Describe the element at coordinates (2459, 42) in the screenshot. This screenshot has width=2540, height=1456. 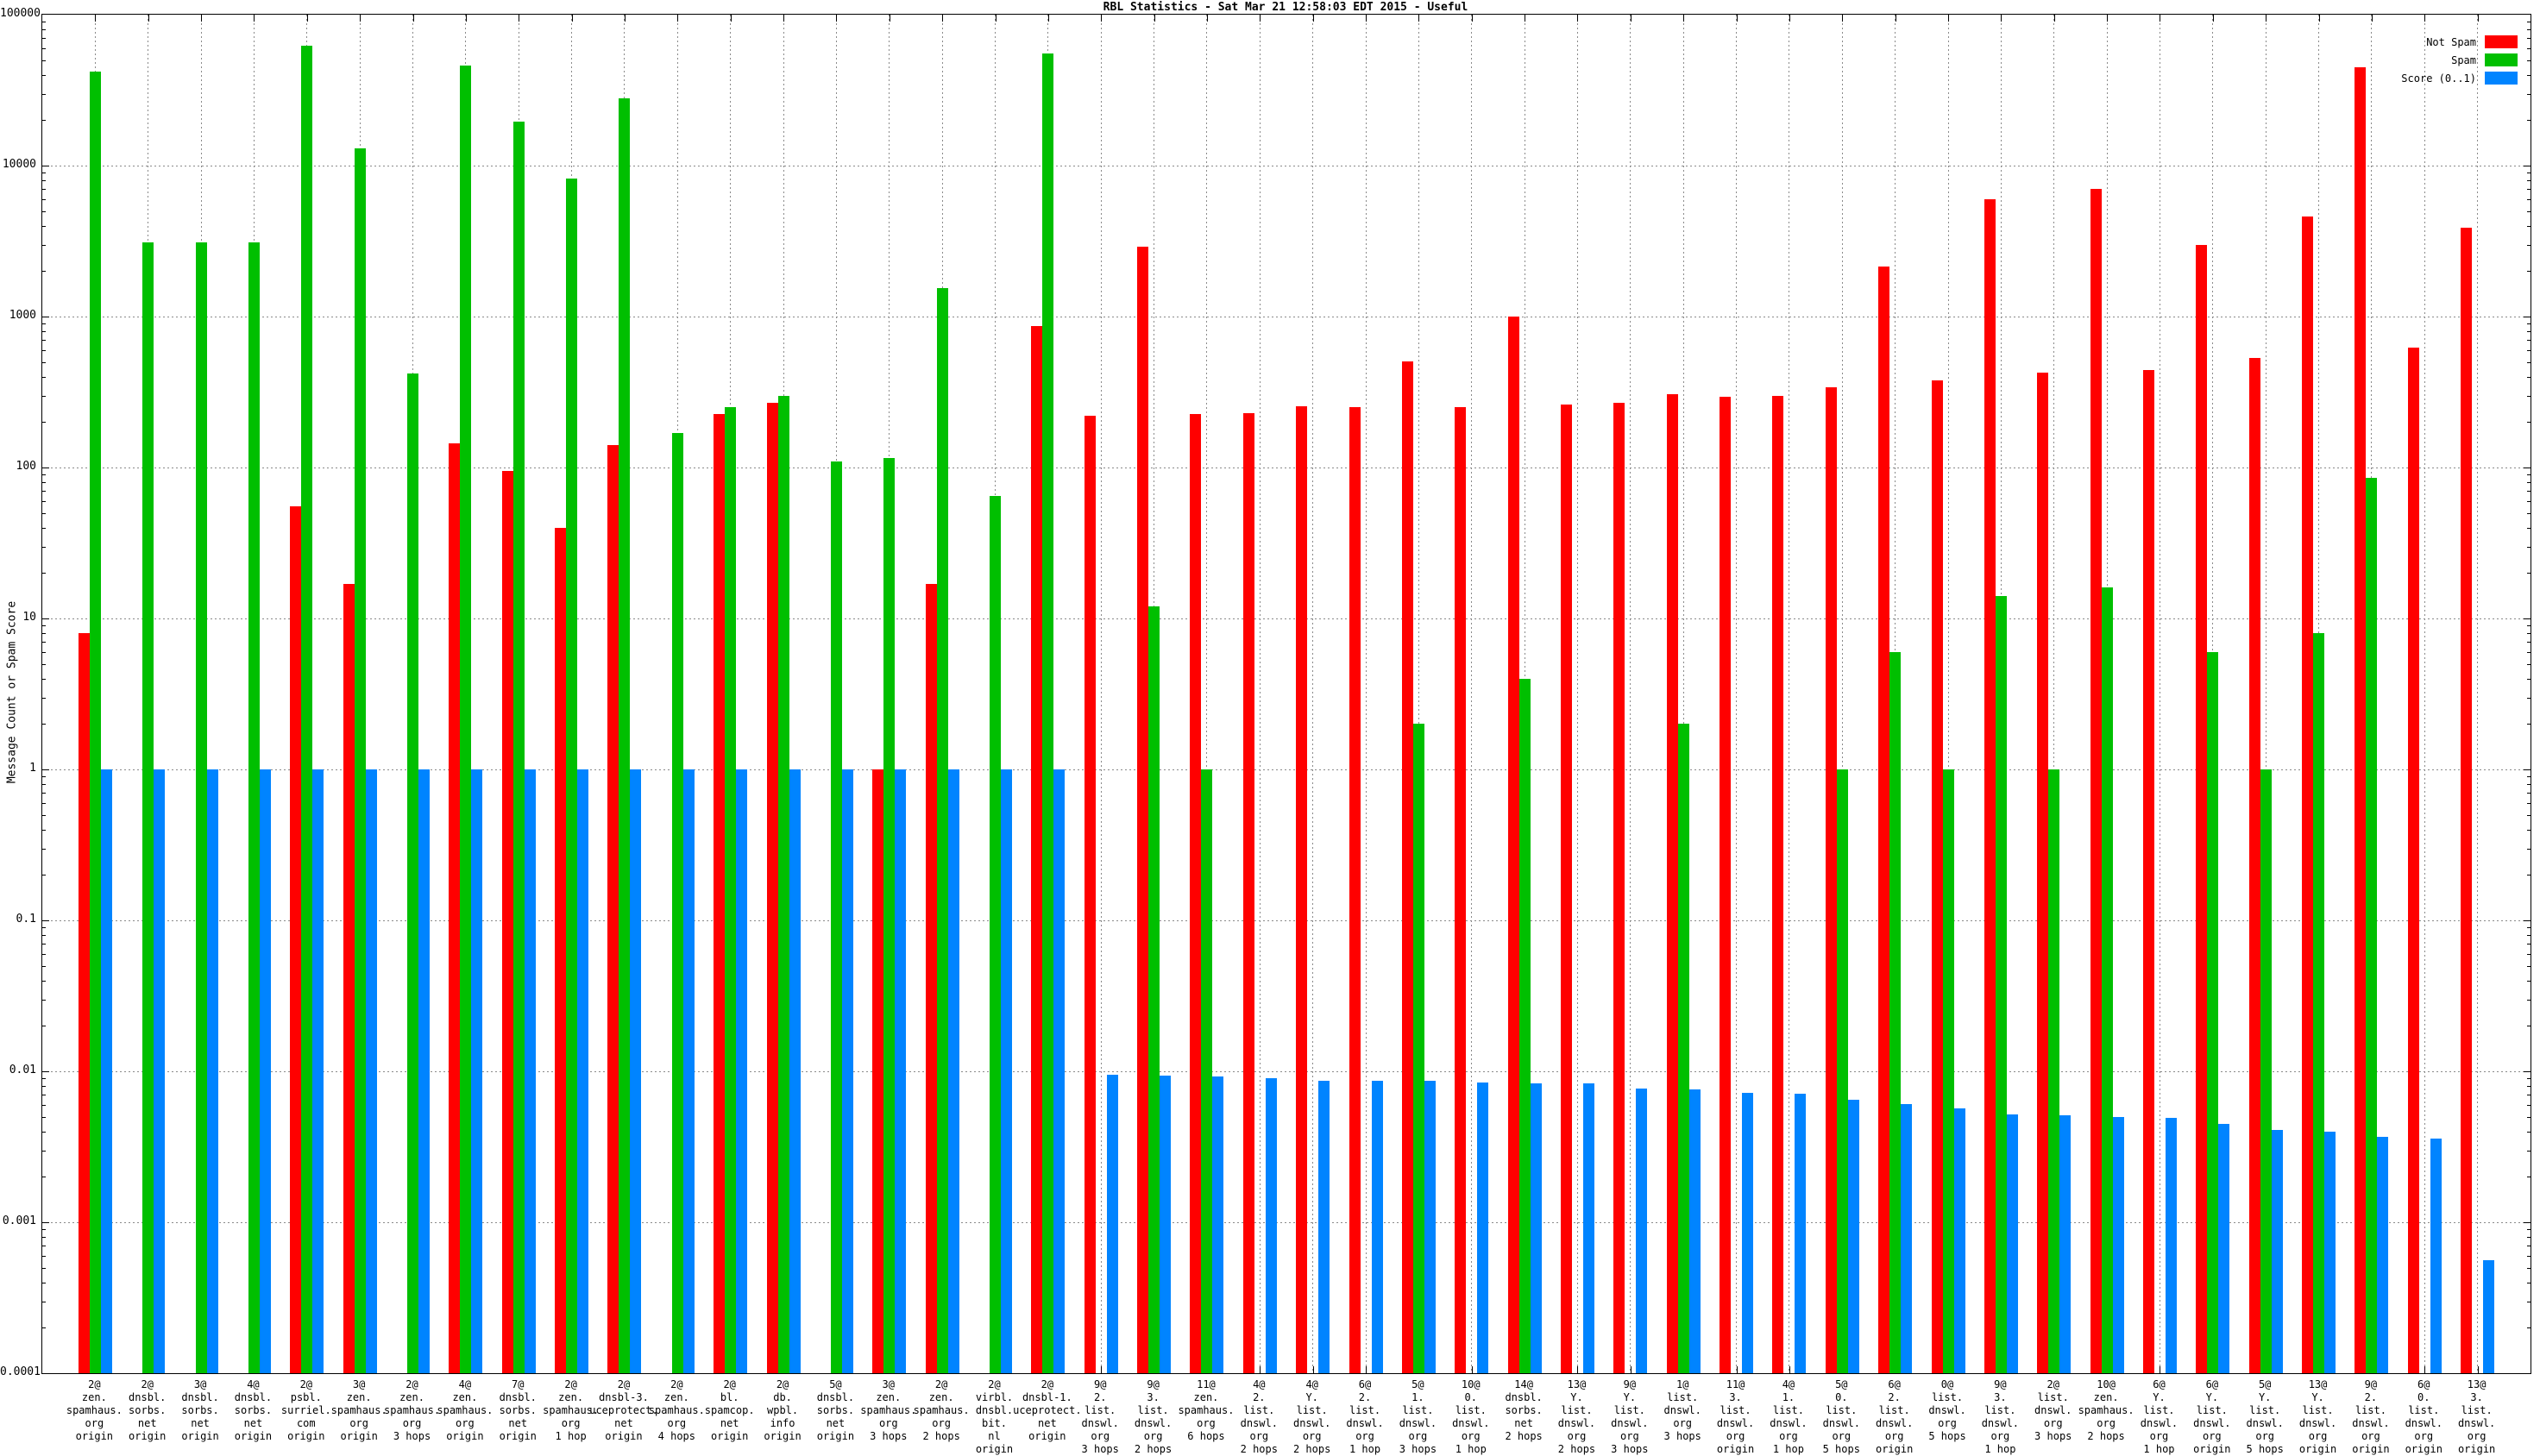
I see `legend-item: Not Spam` at that location.